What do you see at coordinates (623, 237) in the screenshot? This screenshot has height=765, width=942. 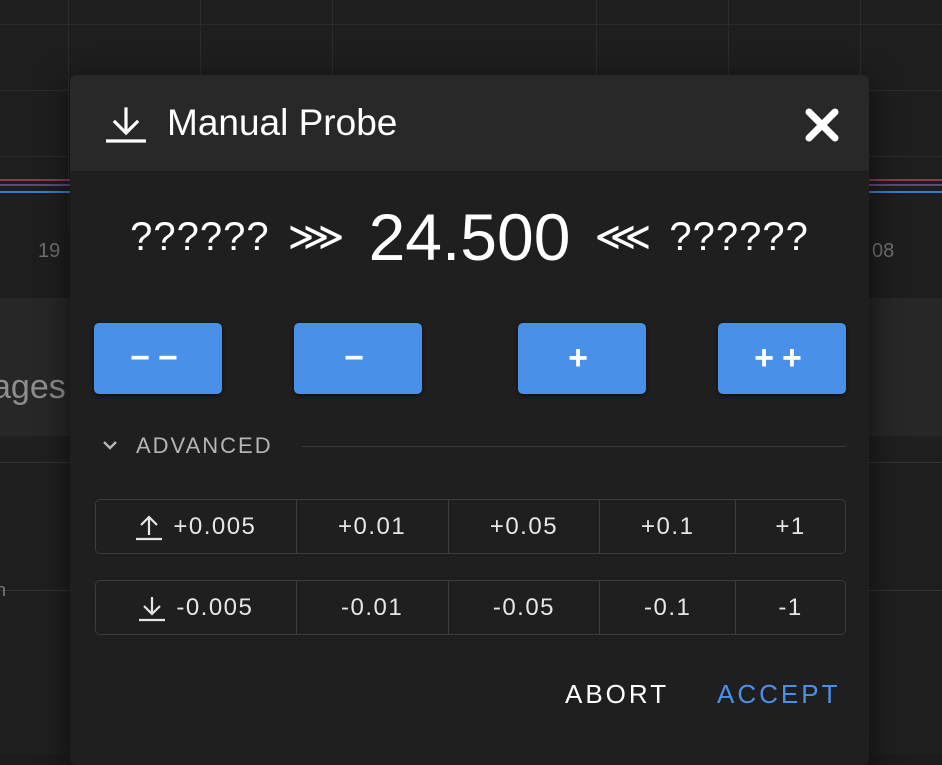 I see `probe-right-arrows: ⋘` at bounding box center [623, 237].